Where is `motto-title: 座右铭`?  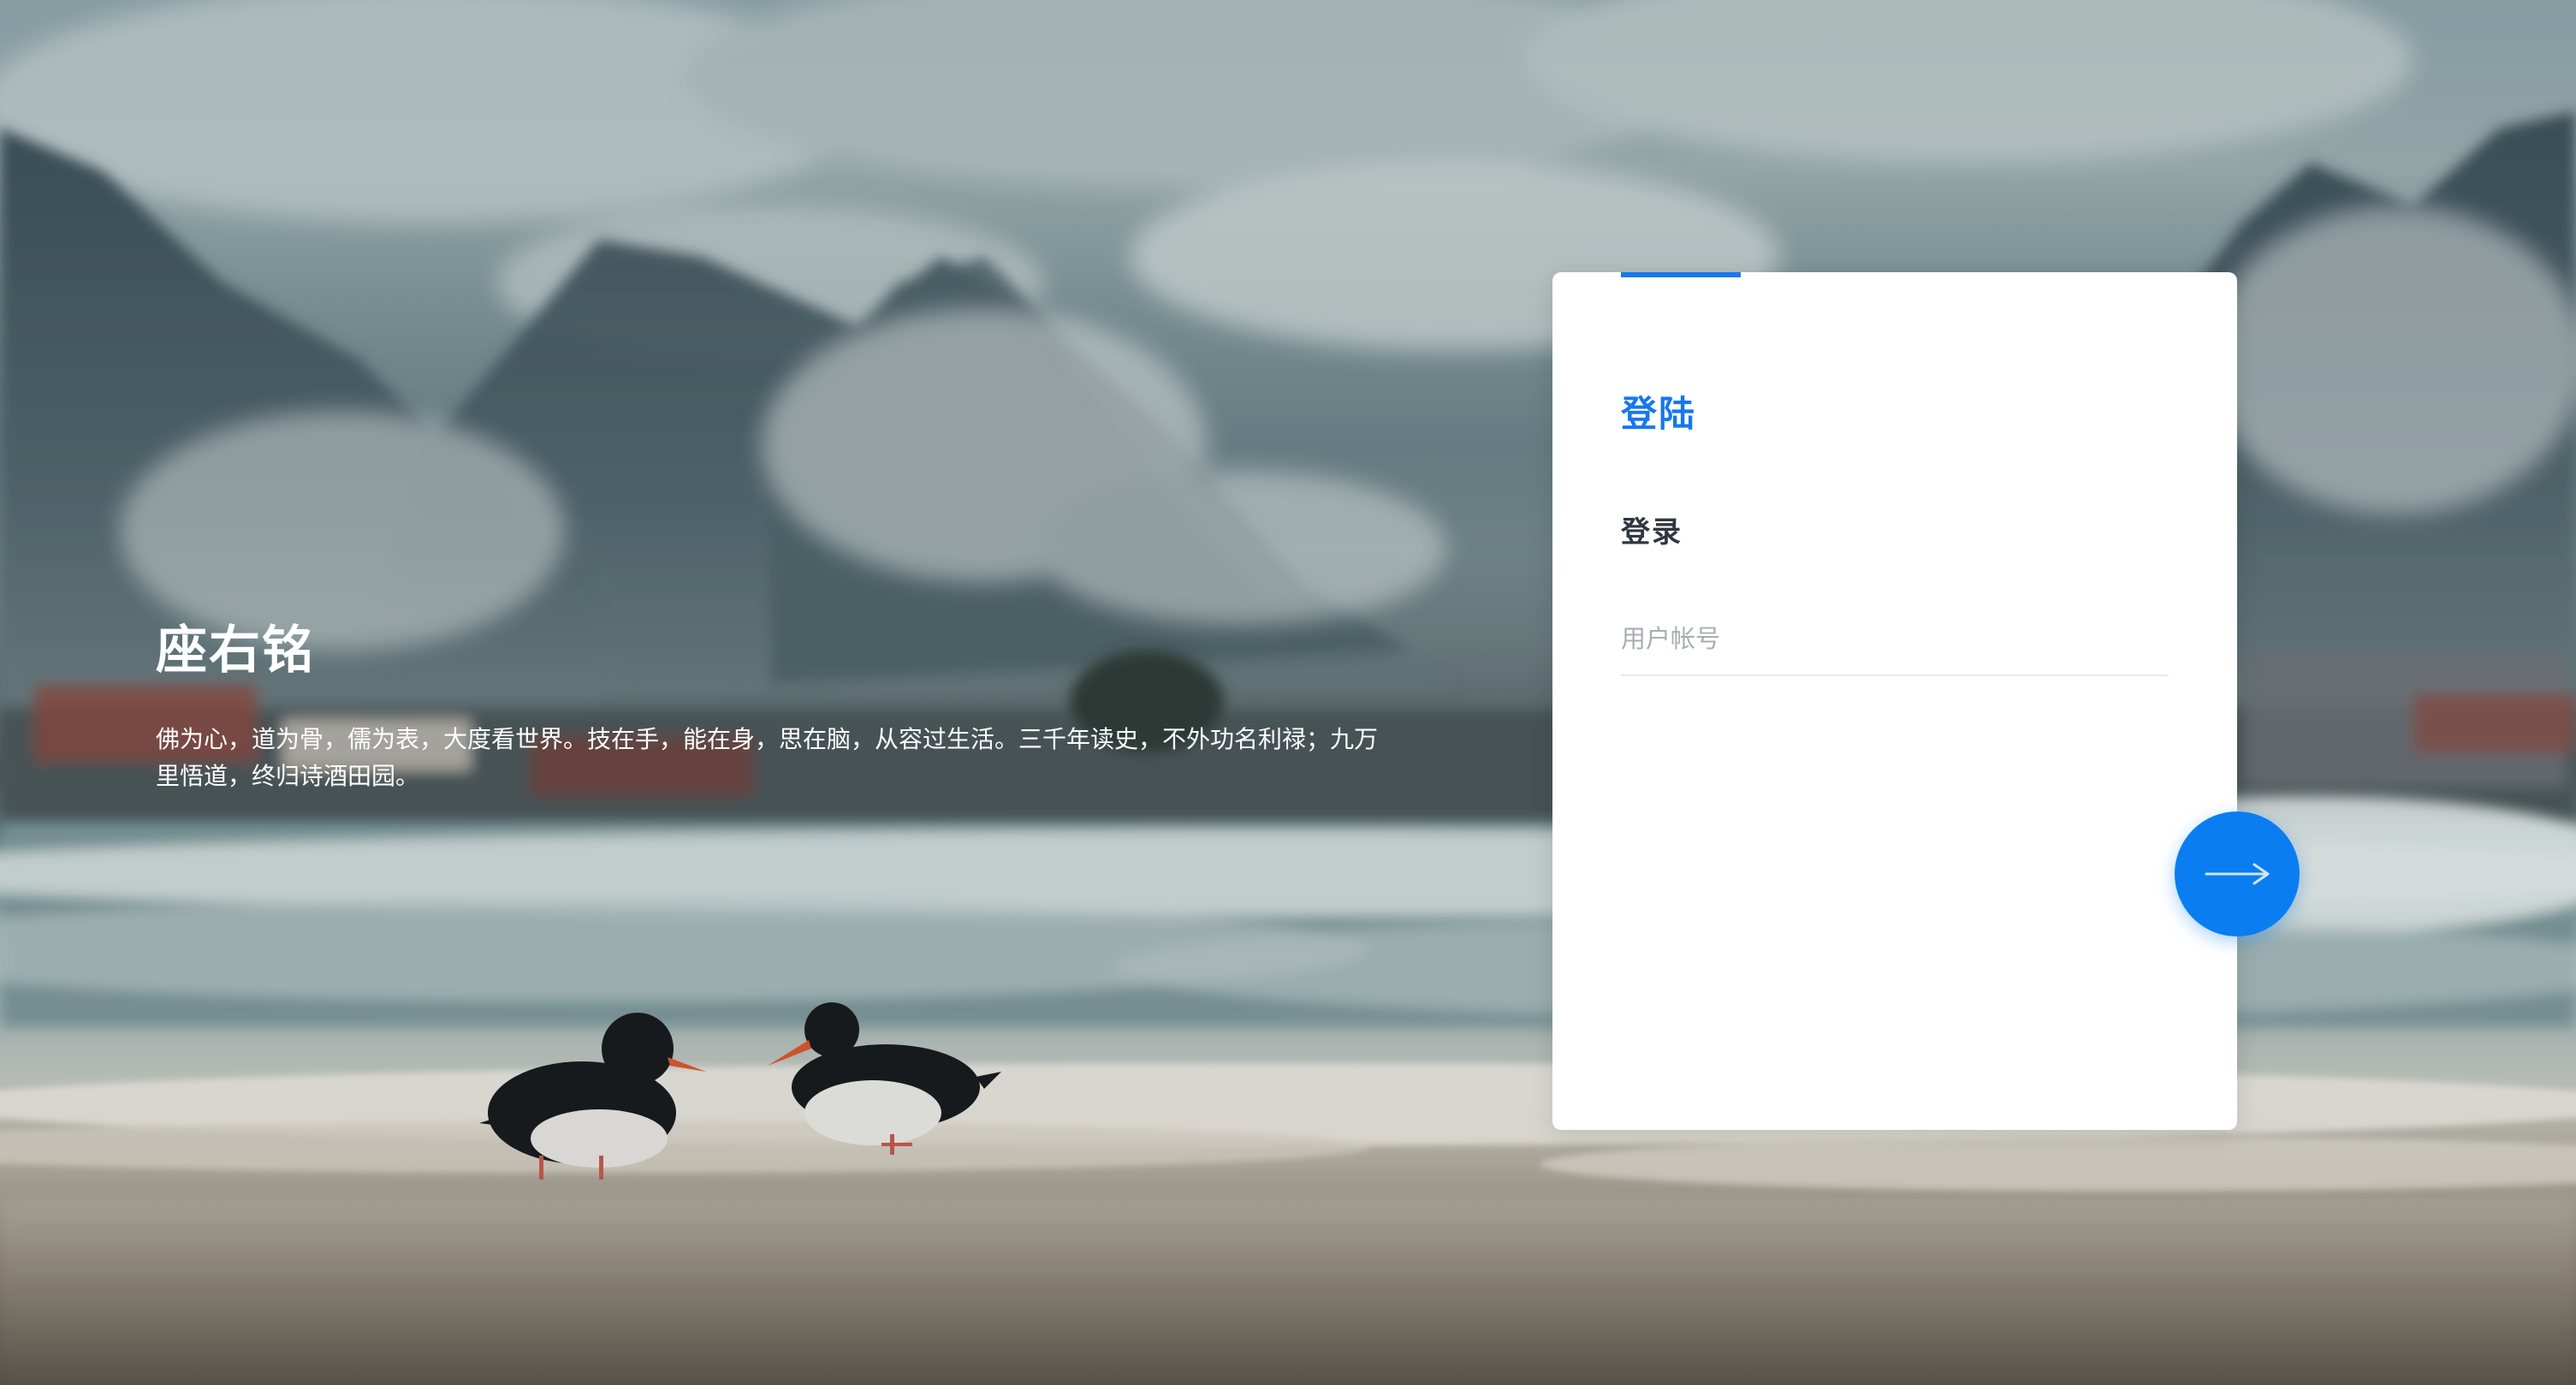 motto-title: 座右铭 is located at coordinates (235, 651).